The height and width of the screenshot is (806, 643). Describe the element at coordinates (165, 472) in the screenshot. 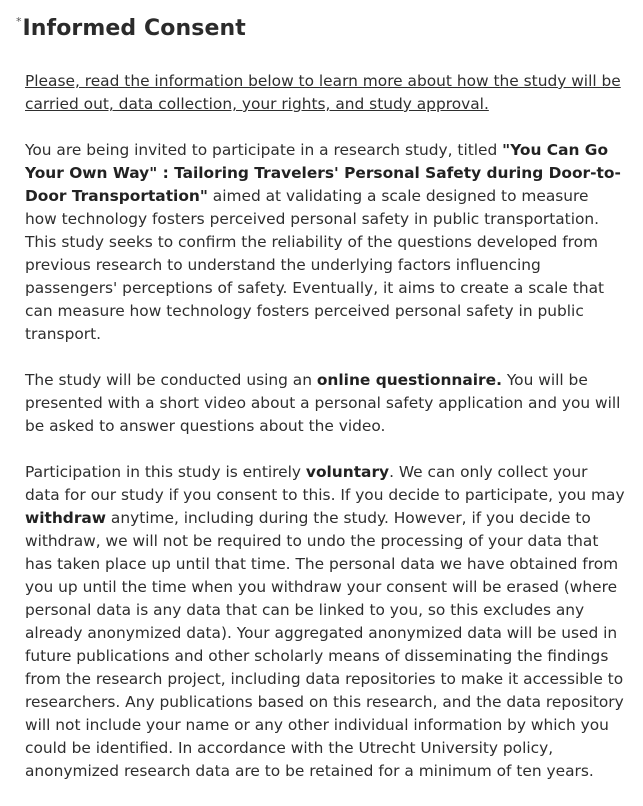

I see `p3-text-1: Participation in this study is entirely` at that location.